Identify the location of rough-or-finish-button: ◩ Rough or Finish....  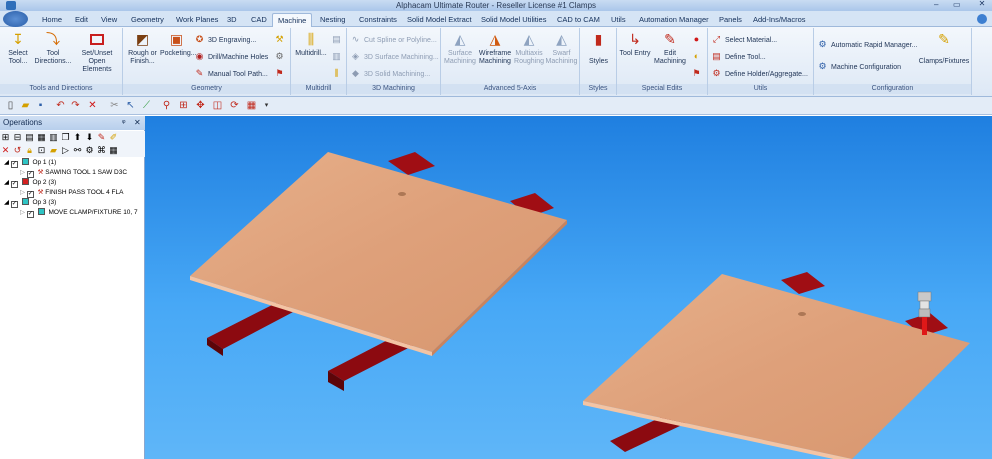
(142, 48).